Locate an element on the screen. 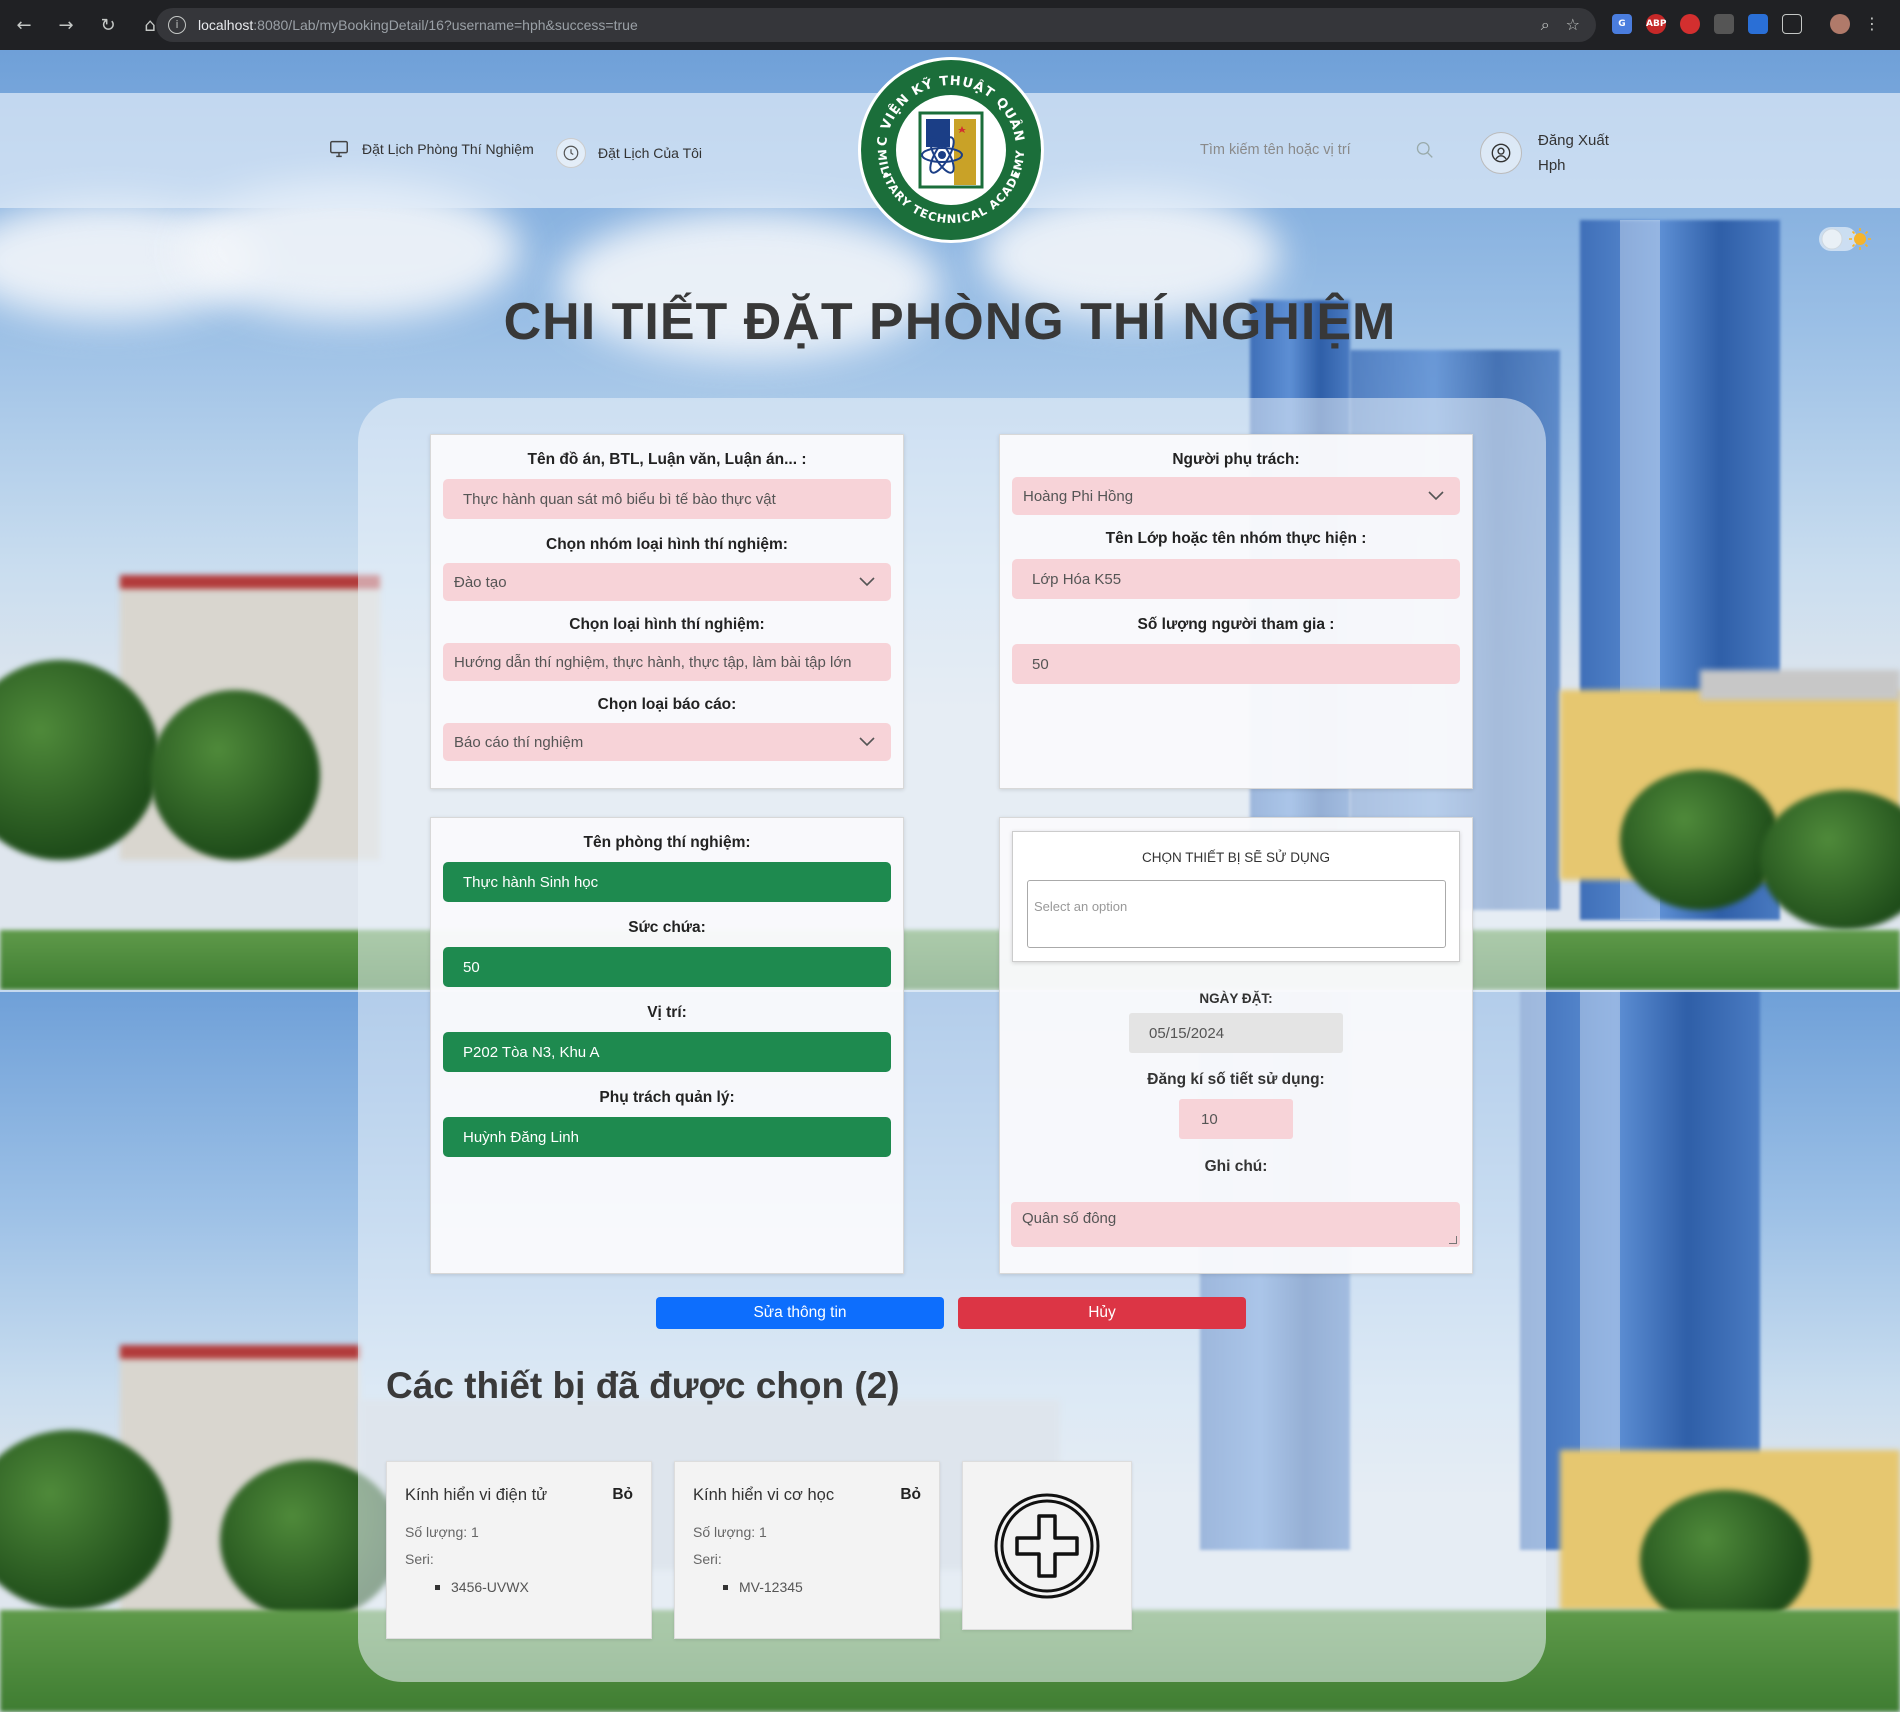 The width and height of the screenshot is (1900, 1712). user-icon is located at coordinates (1501, 153).